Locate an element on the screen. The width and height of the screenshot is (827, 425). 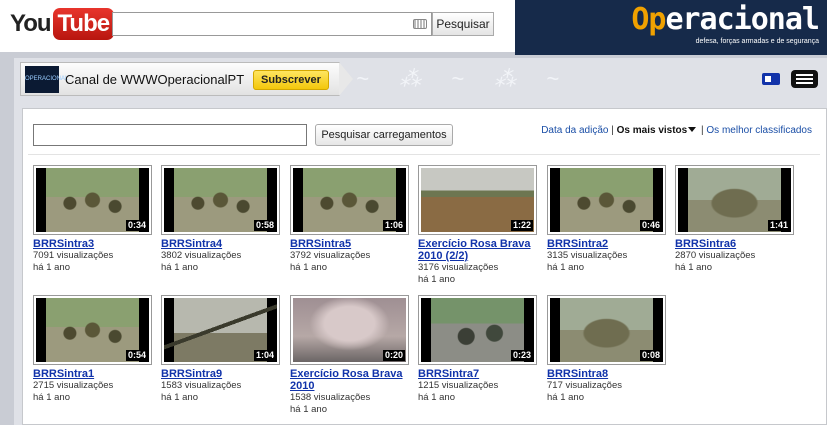
search-button: Pesquisar is located at coordinates (463, 24).